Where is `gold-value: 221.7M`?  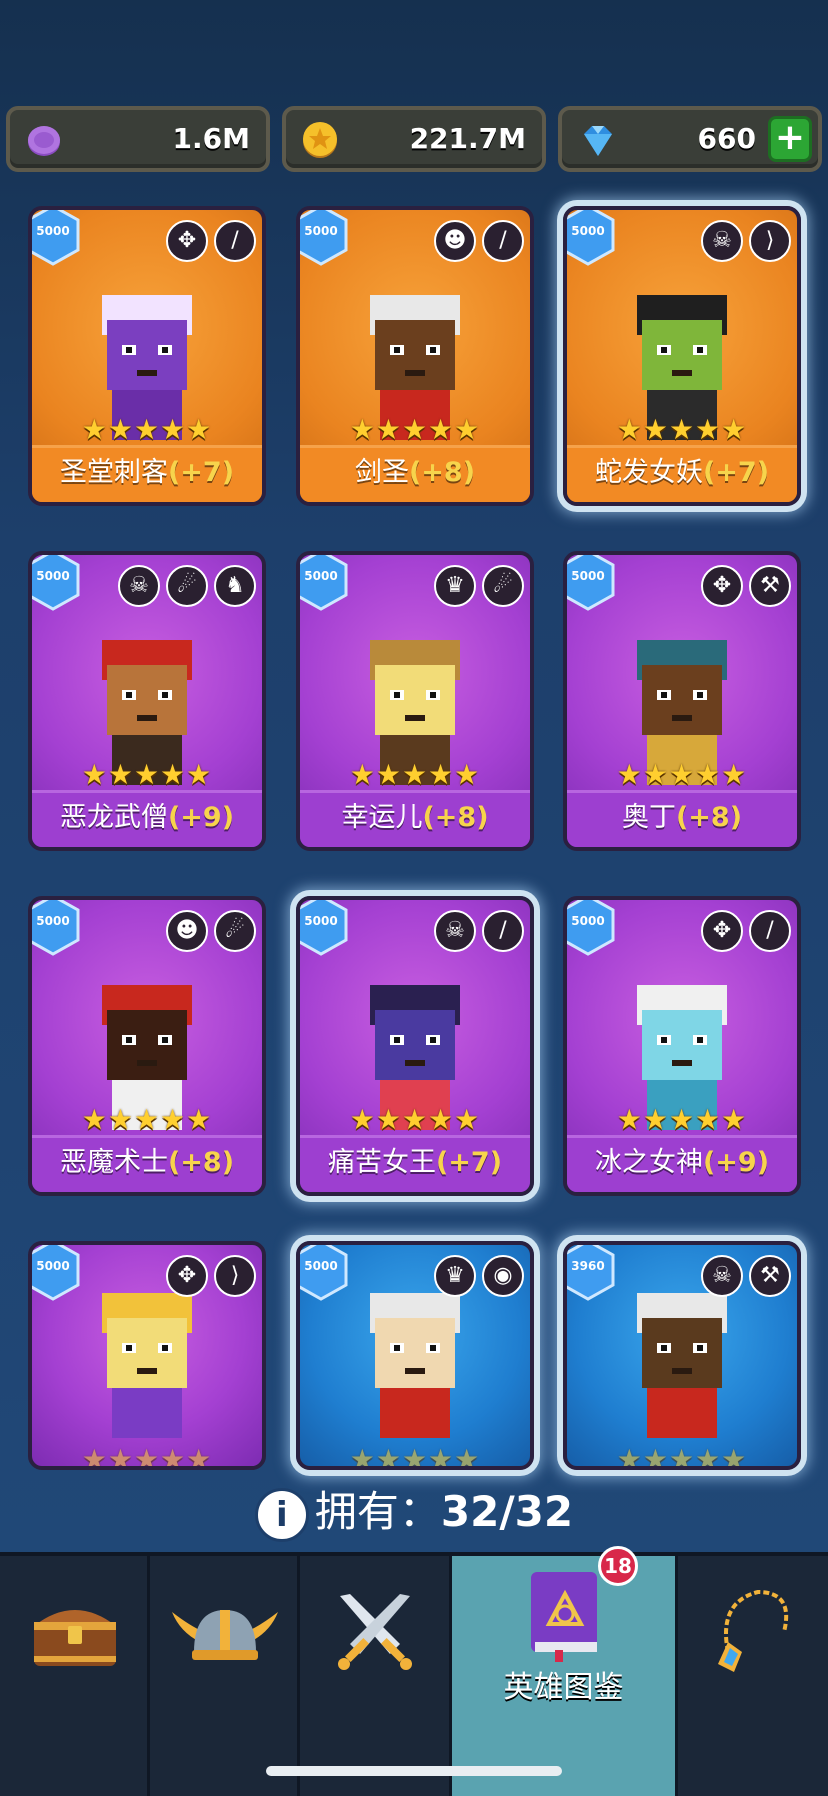
gold-value: 221.7M is located at coordinates (467, 138).